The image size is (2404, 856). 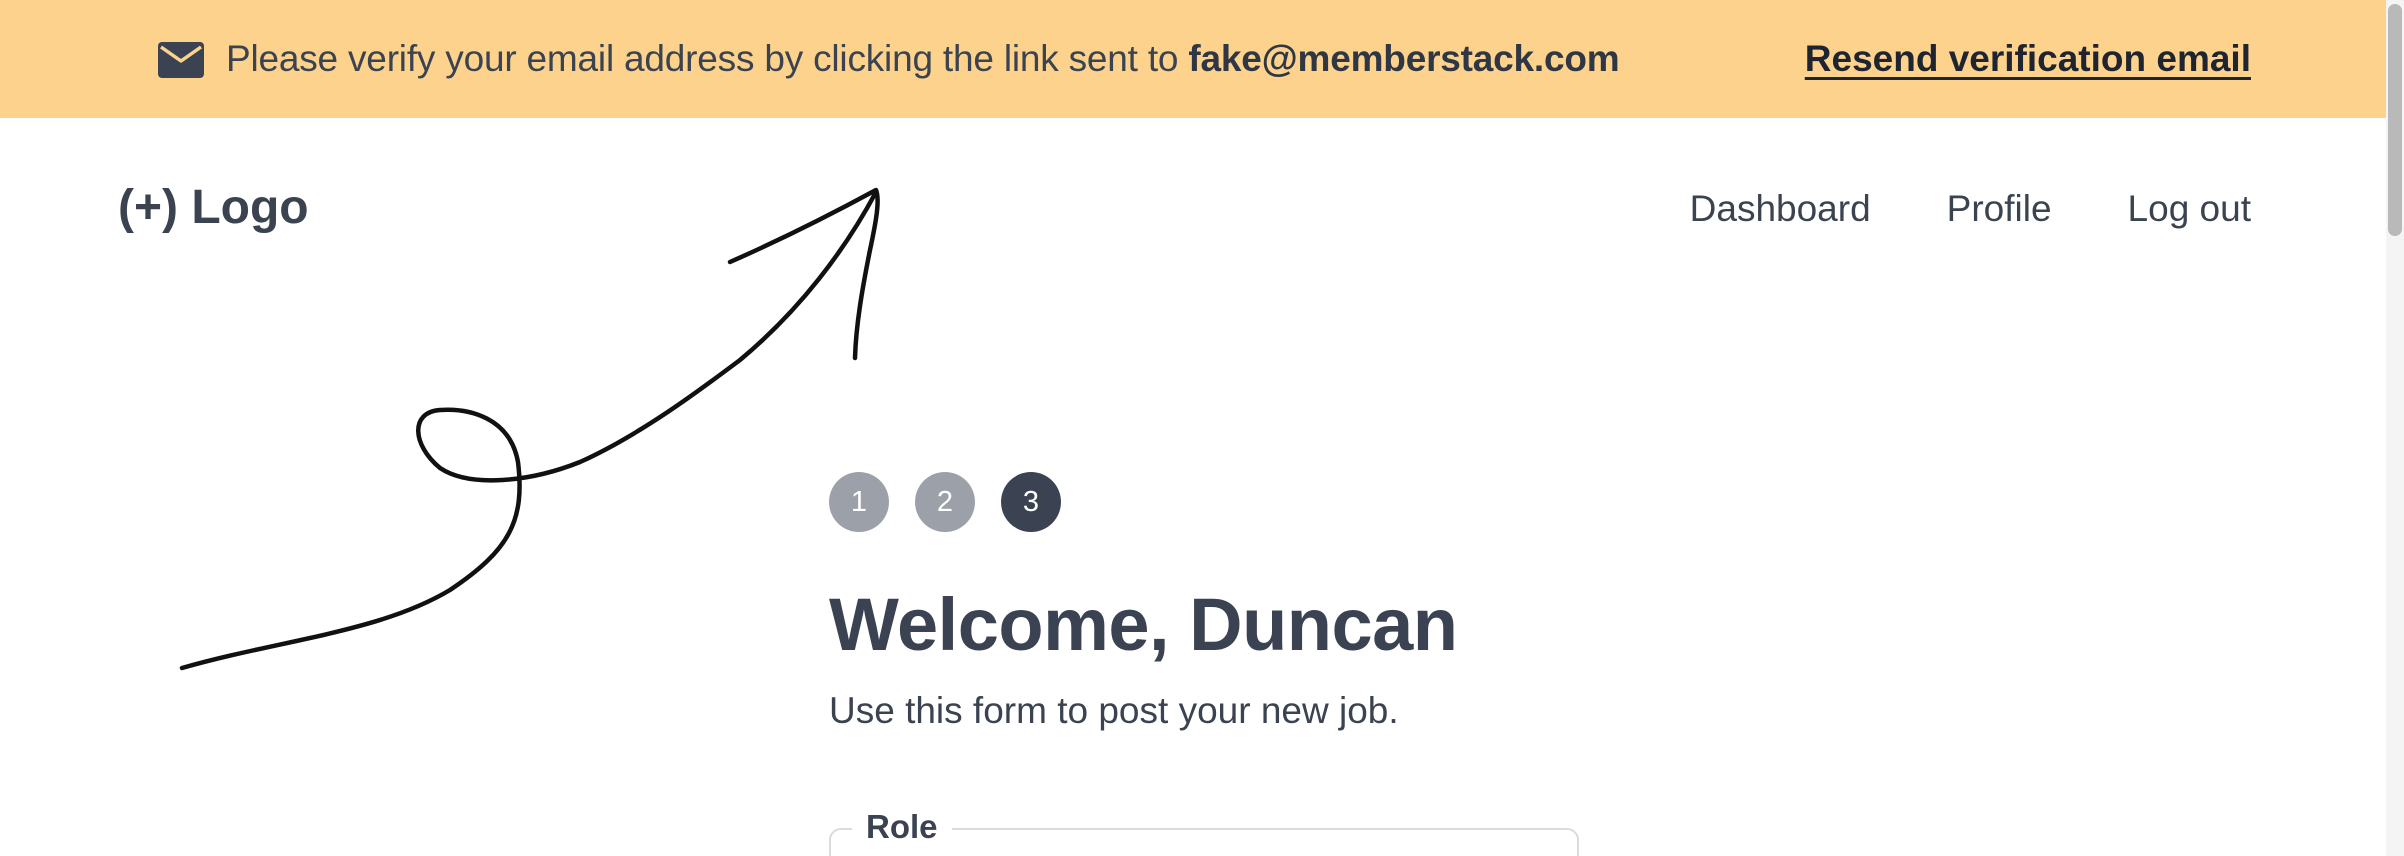 What do you see at coordinates (2189, 209) in the screenshot?
I see `nav-link-logout: Log out` at bounding box center [2189, 209].